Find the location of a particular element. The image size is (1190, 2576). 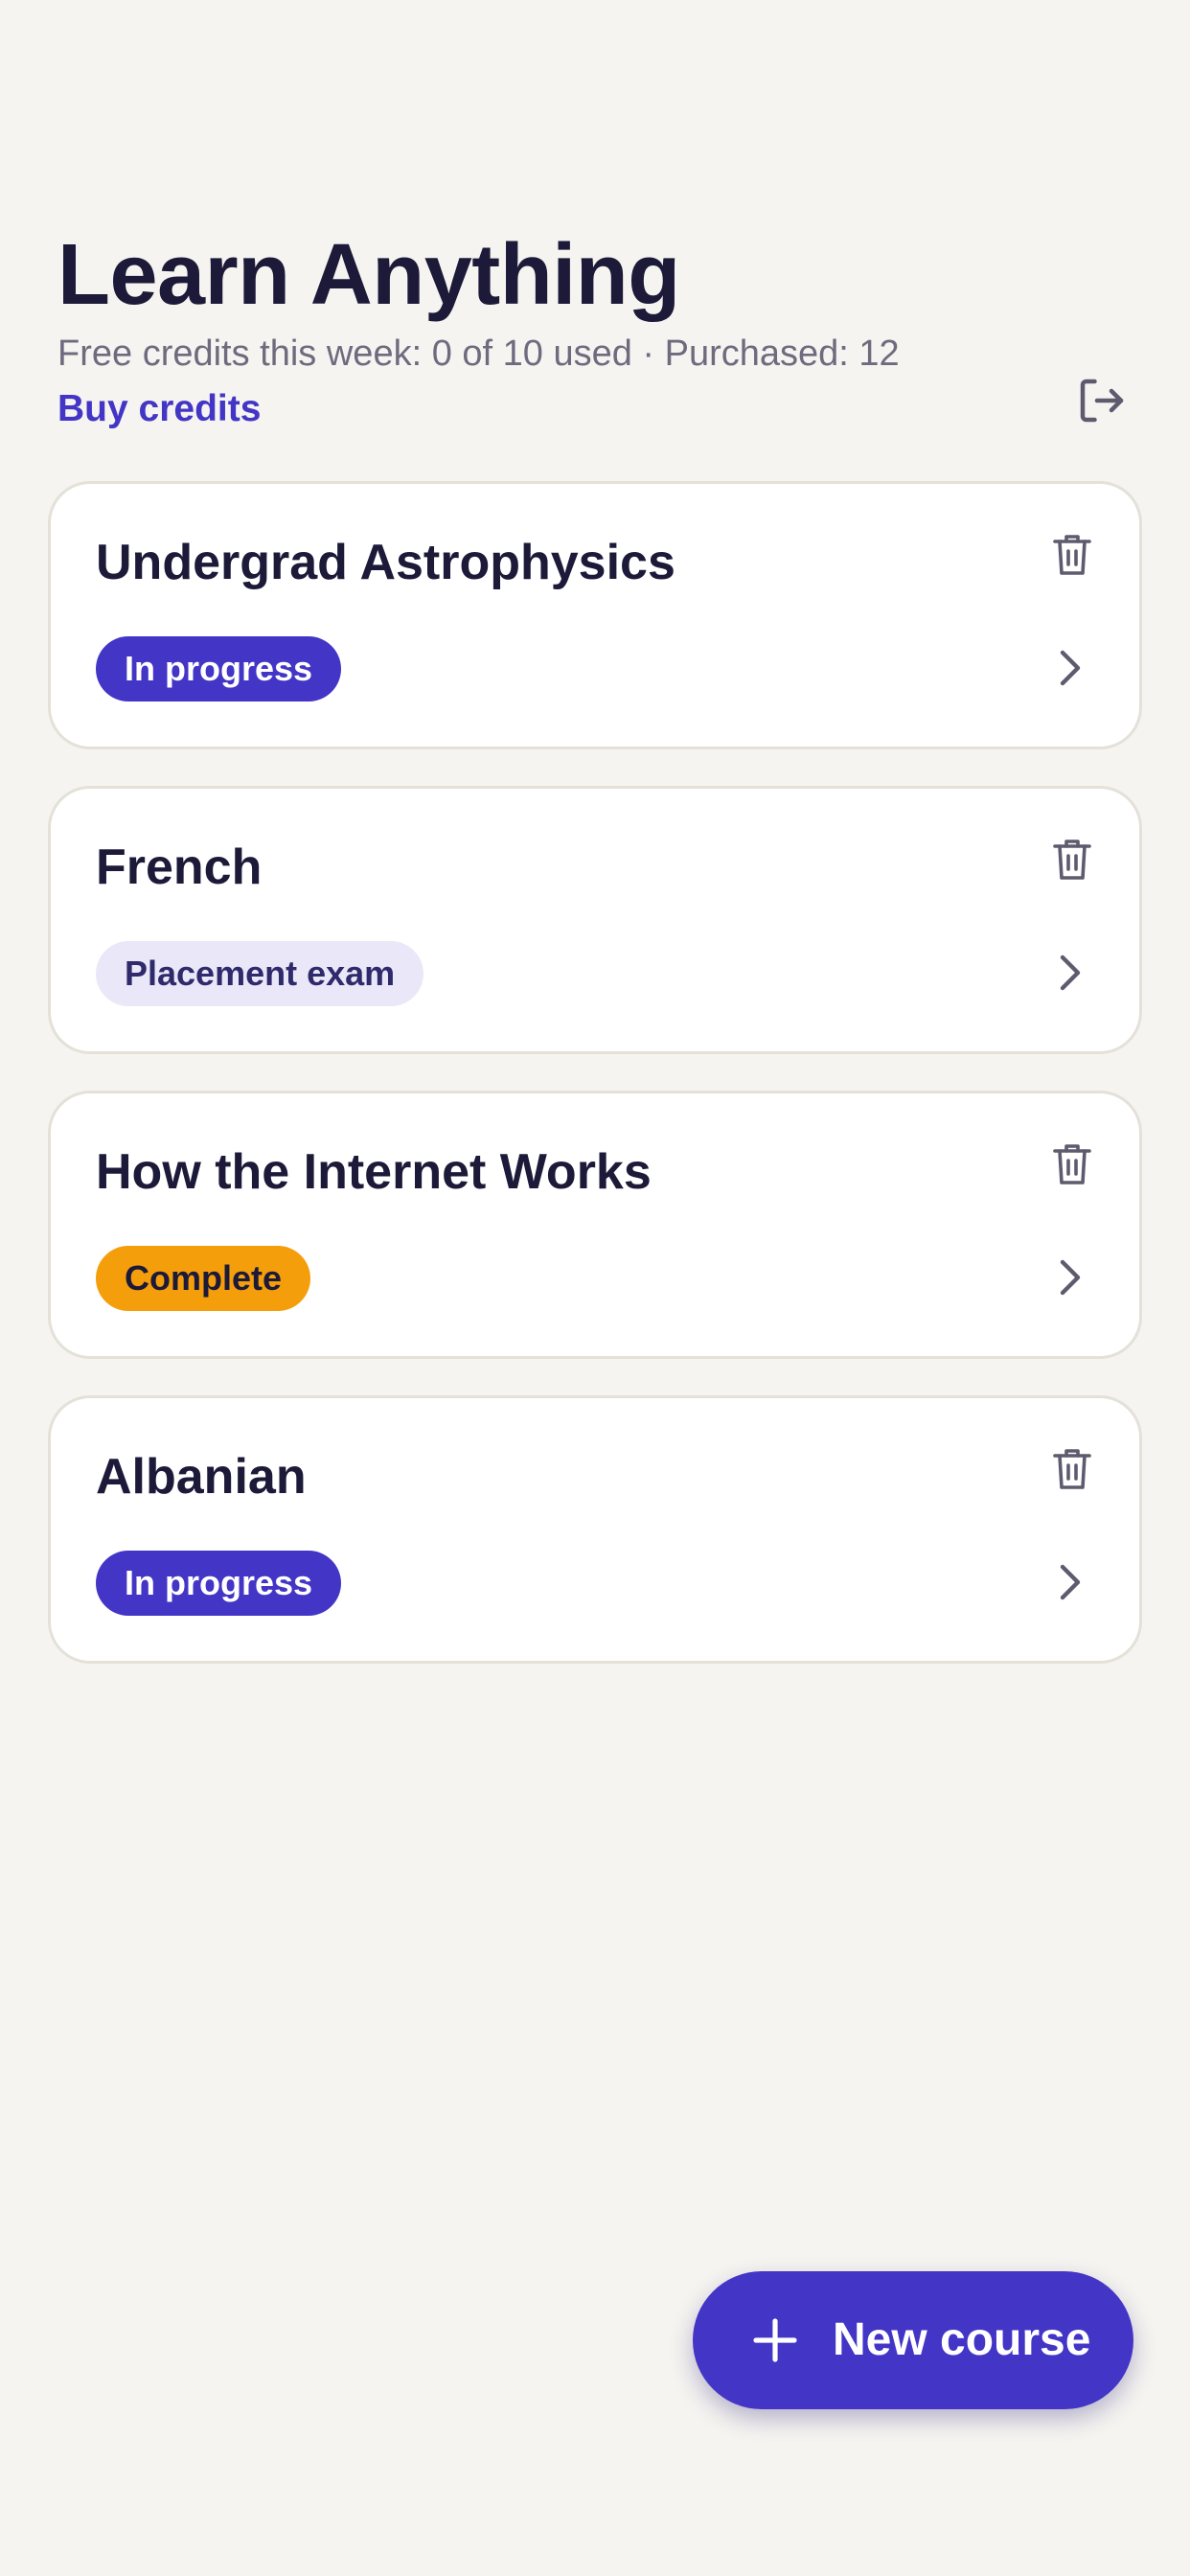

course-card: Undergrad Astrophysics In progress is located at coordinates (595, 615).